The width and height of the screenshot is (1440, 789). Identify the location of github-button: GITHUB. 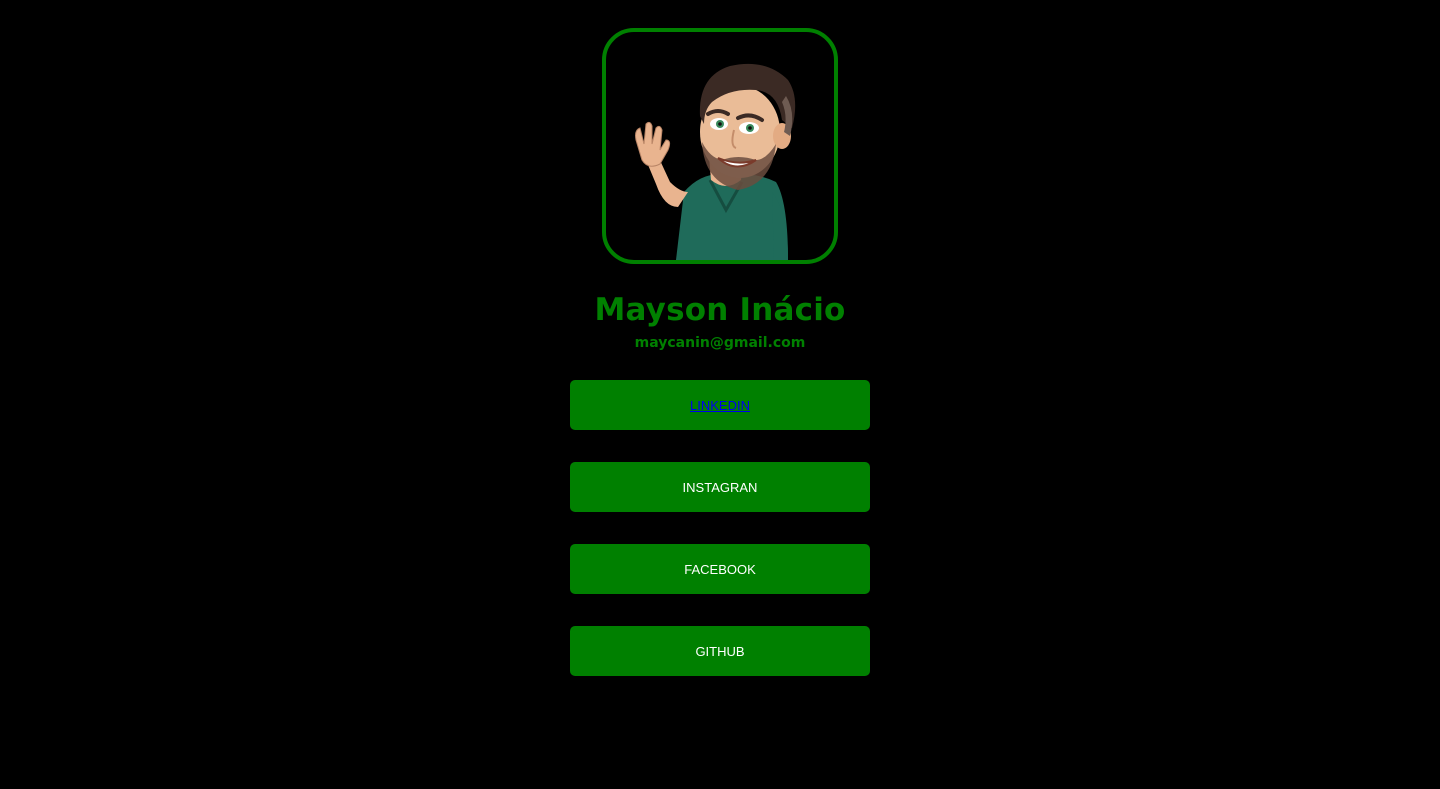
(720, 651).